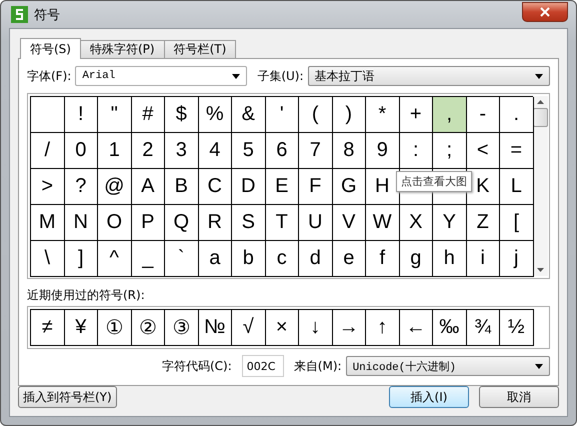  What do you see at coordinates (197, 366) in the screenshot?
I see `char-code-label: 字符代码(C):` at bounding box center [197, 366].